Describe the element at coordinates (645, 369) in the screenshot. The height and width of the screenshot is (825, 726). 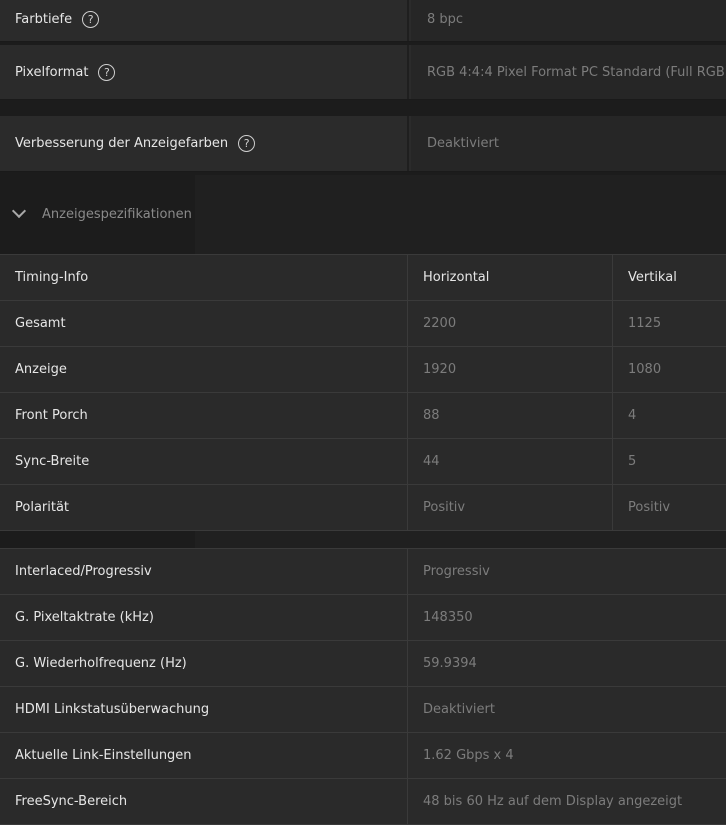
I see `vertical-value: 1080` at that location.